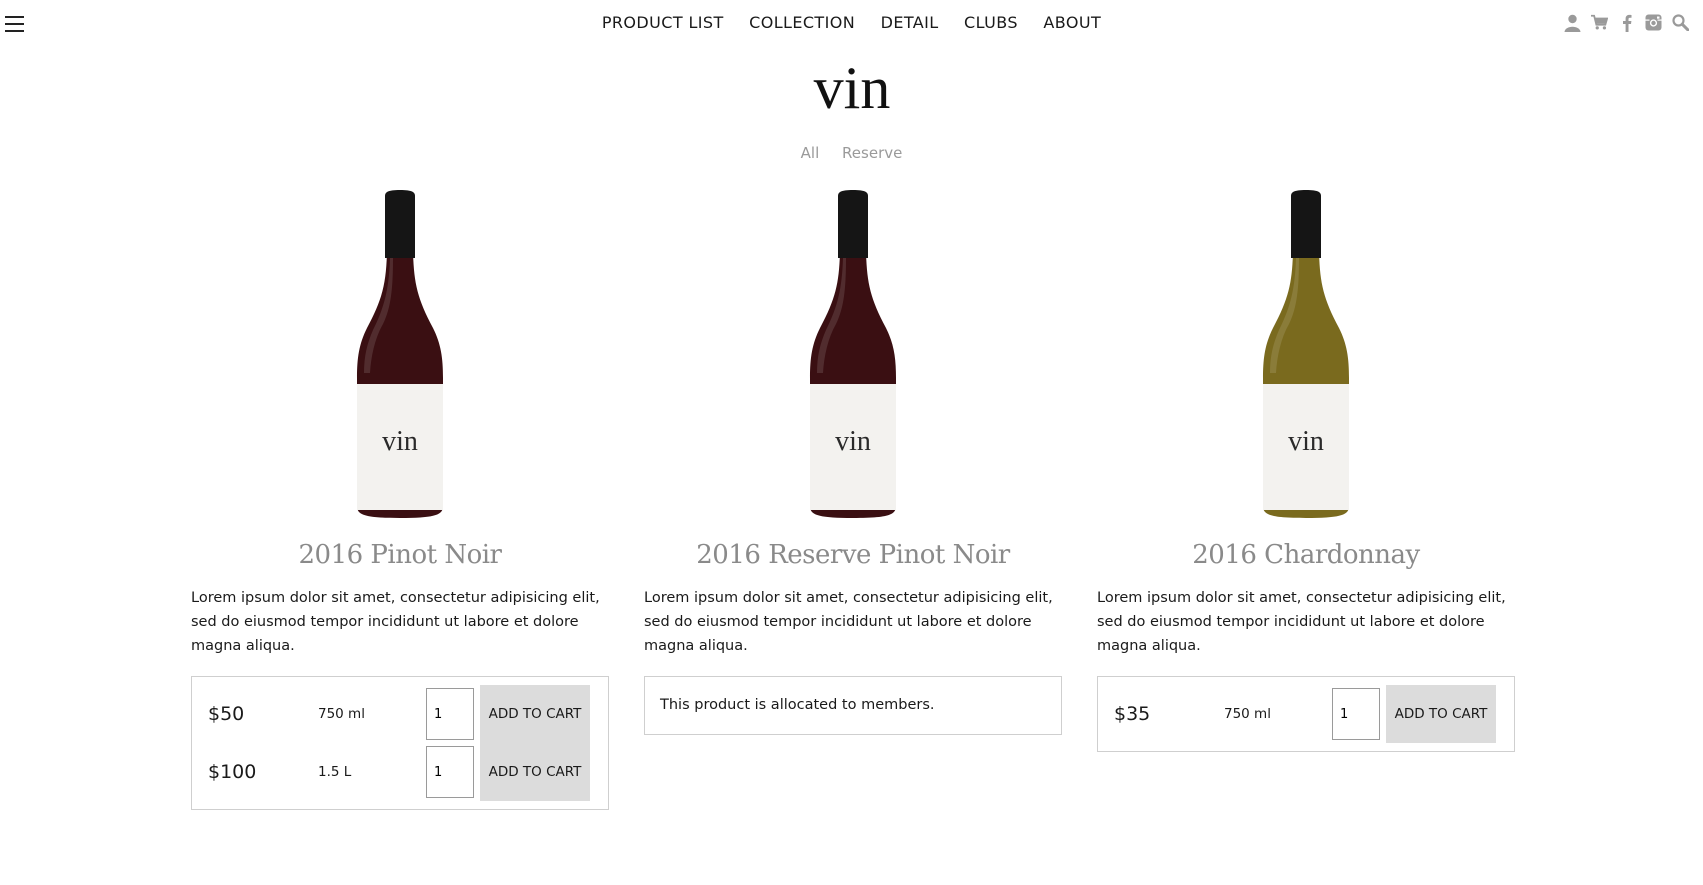 This screenshot has width=1703, height=885. I want to click on brand-logo: vin, so click(851, 87).